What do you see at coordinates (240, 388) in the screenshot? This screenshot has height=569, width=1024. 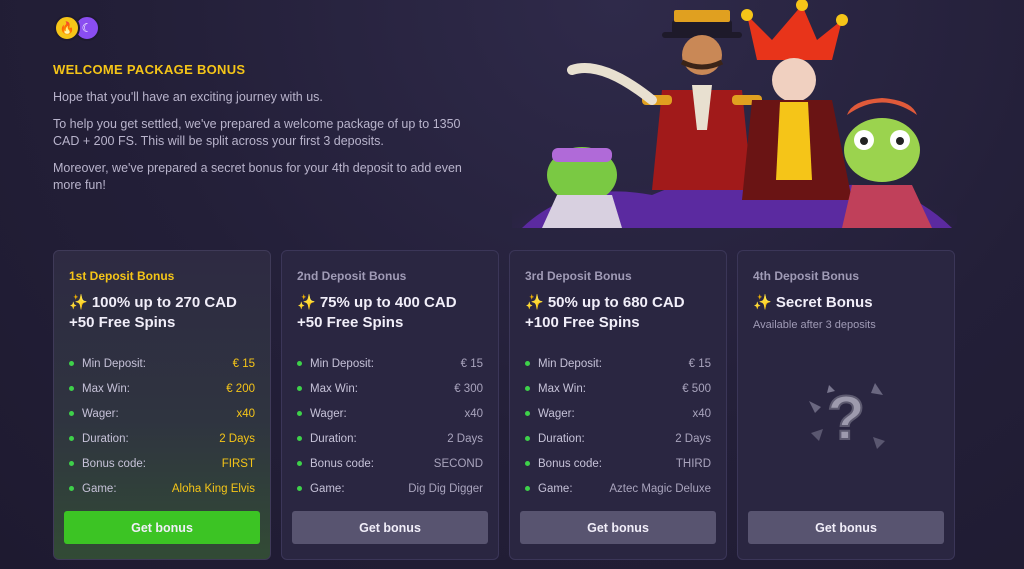 I see `detail-value: € 200` at bounding box center [240, 388].